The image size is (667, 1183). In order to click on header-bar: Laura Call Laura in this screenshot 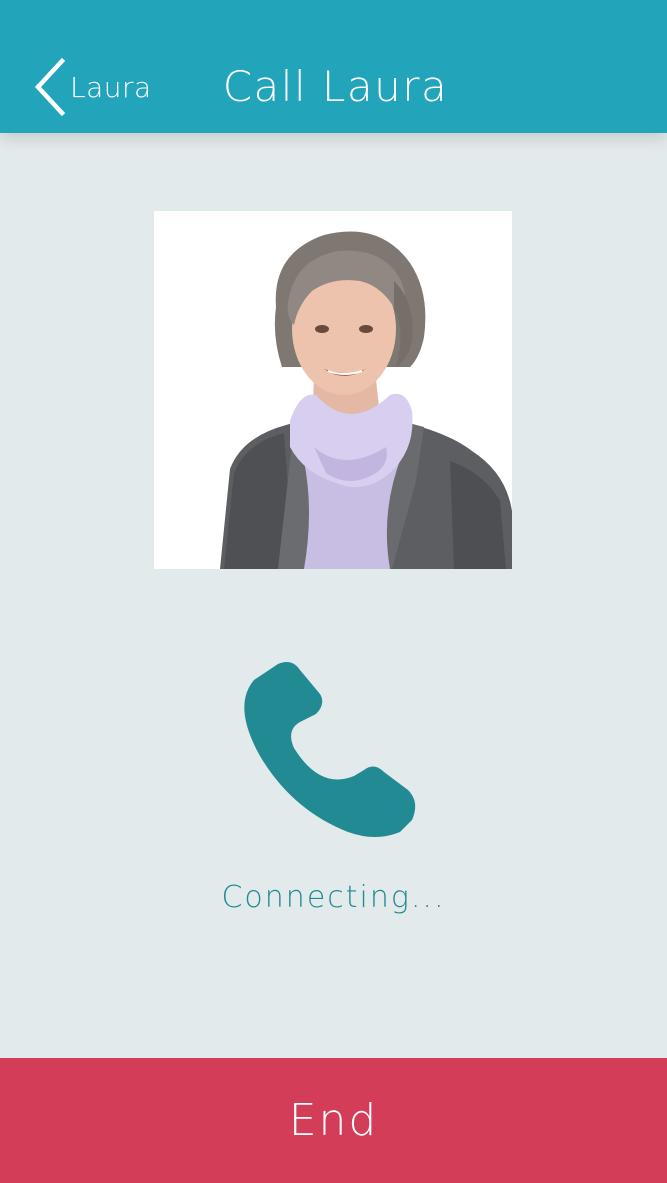, I will do `click(333, 66)`.